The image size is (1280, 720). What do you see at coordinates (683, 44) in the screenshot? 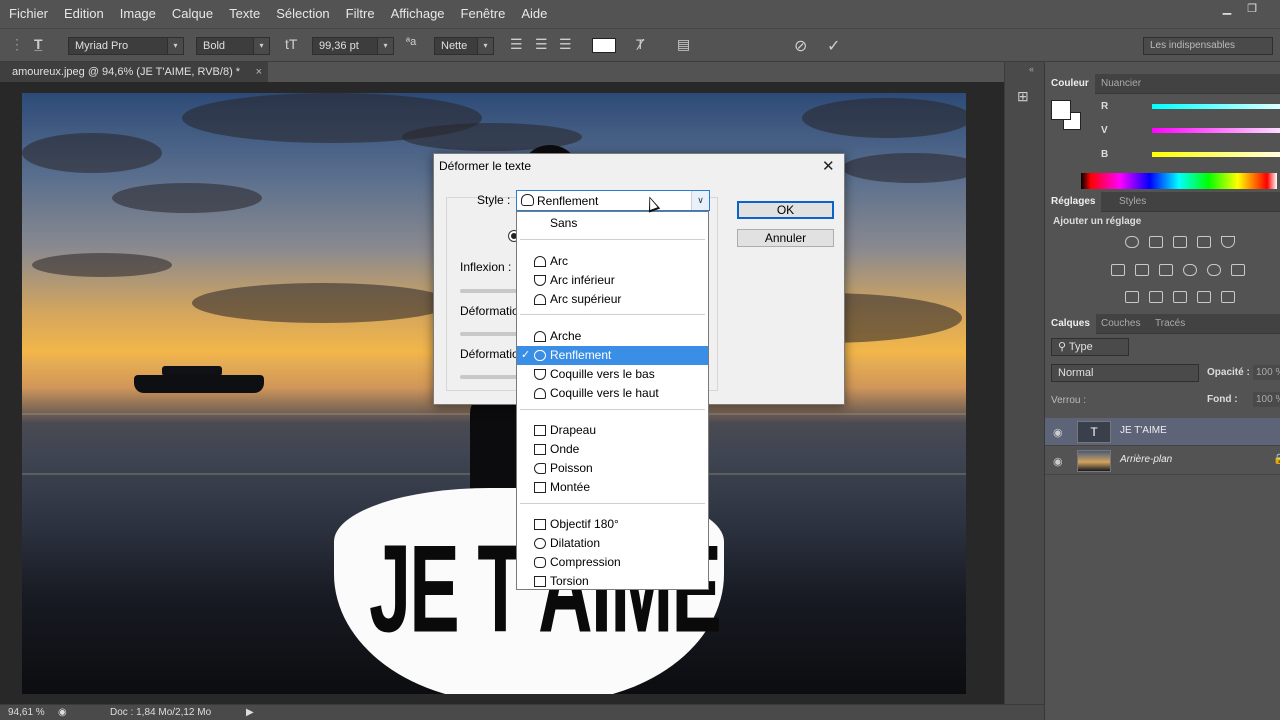
I see `character-panel-icon: ▤` at bounding box center [683, 44].